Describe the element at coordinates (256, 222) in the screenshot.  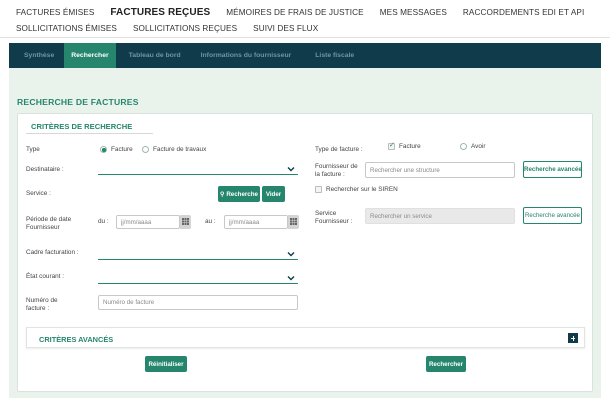
I see `date-to-input` at that location.